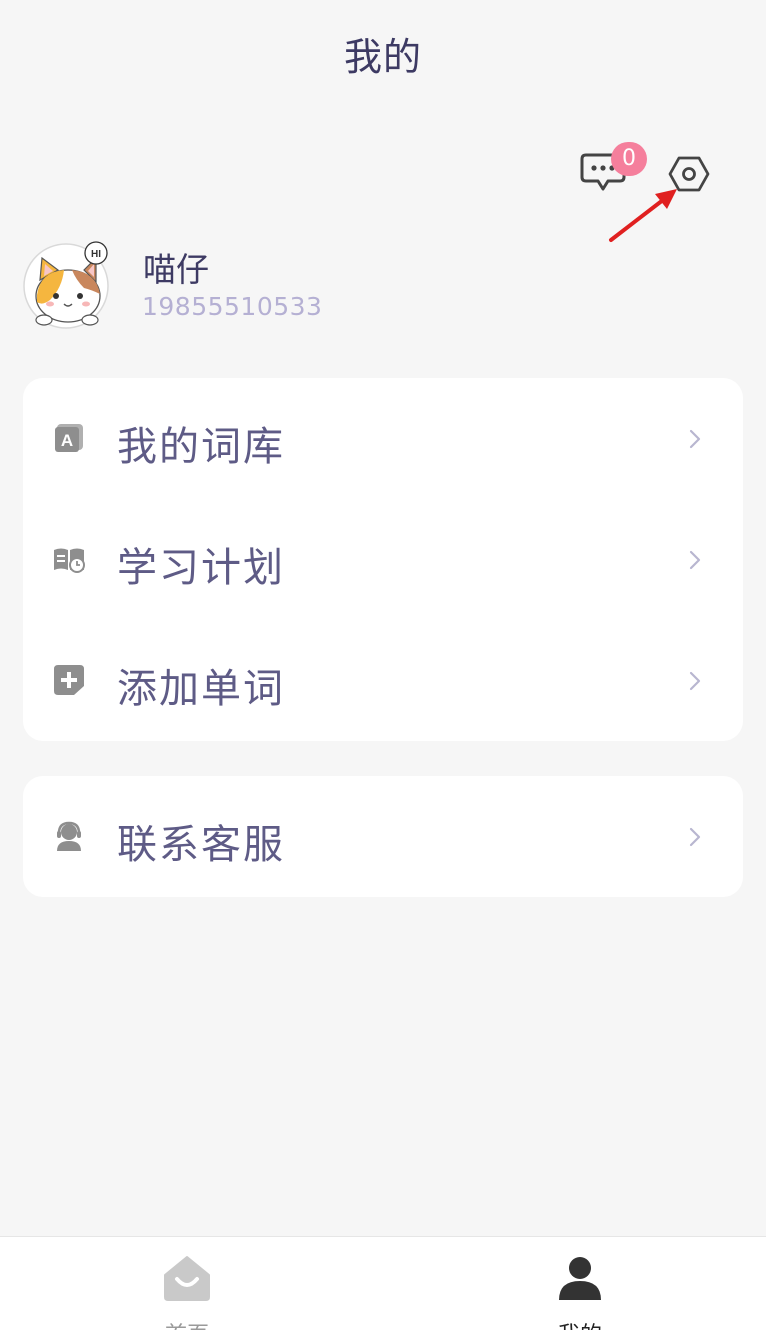  I want to click on menu-item-contact-support: 联系客服, so click(383, 836).